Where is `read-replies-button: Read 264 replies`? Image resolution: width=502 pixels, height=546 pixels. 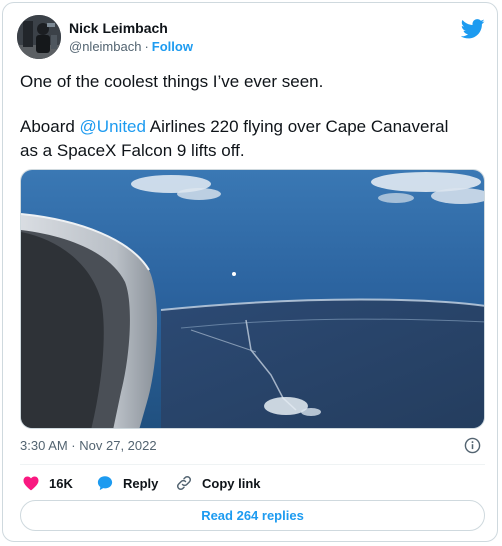
read-replies-button: Read 264 replies is located at coordinates (252, 515).